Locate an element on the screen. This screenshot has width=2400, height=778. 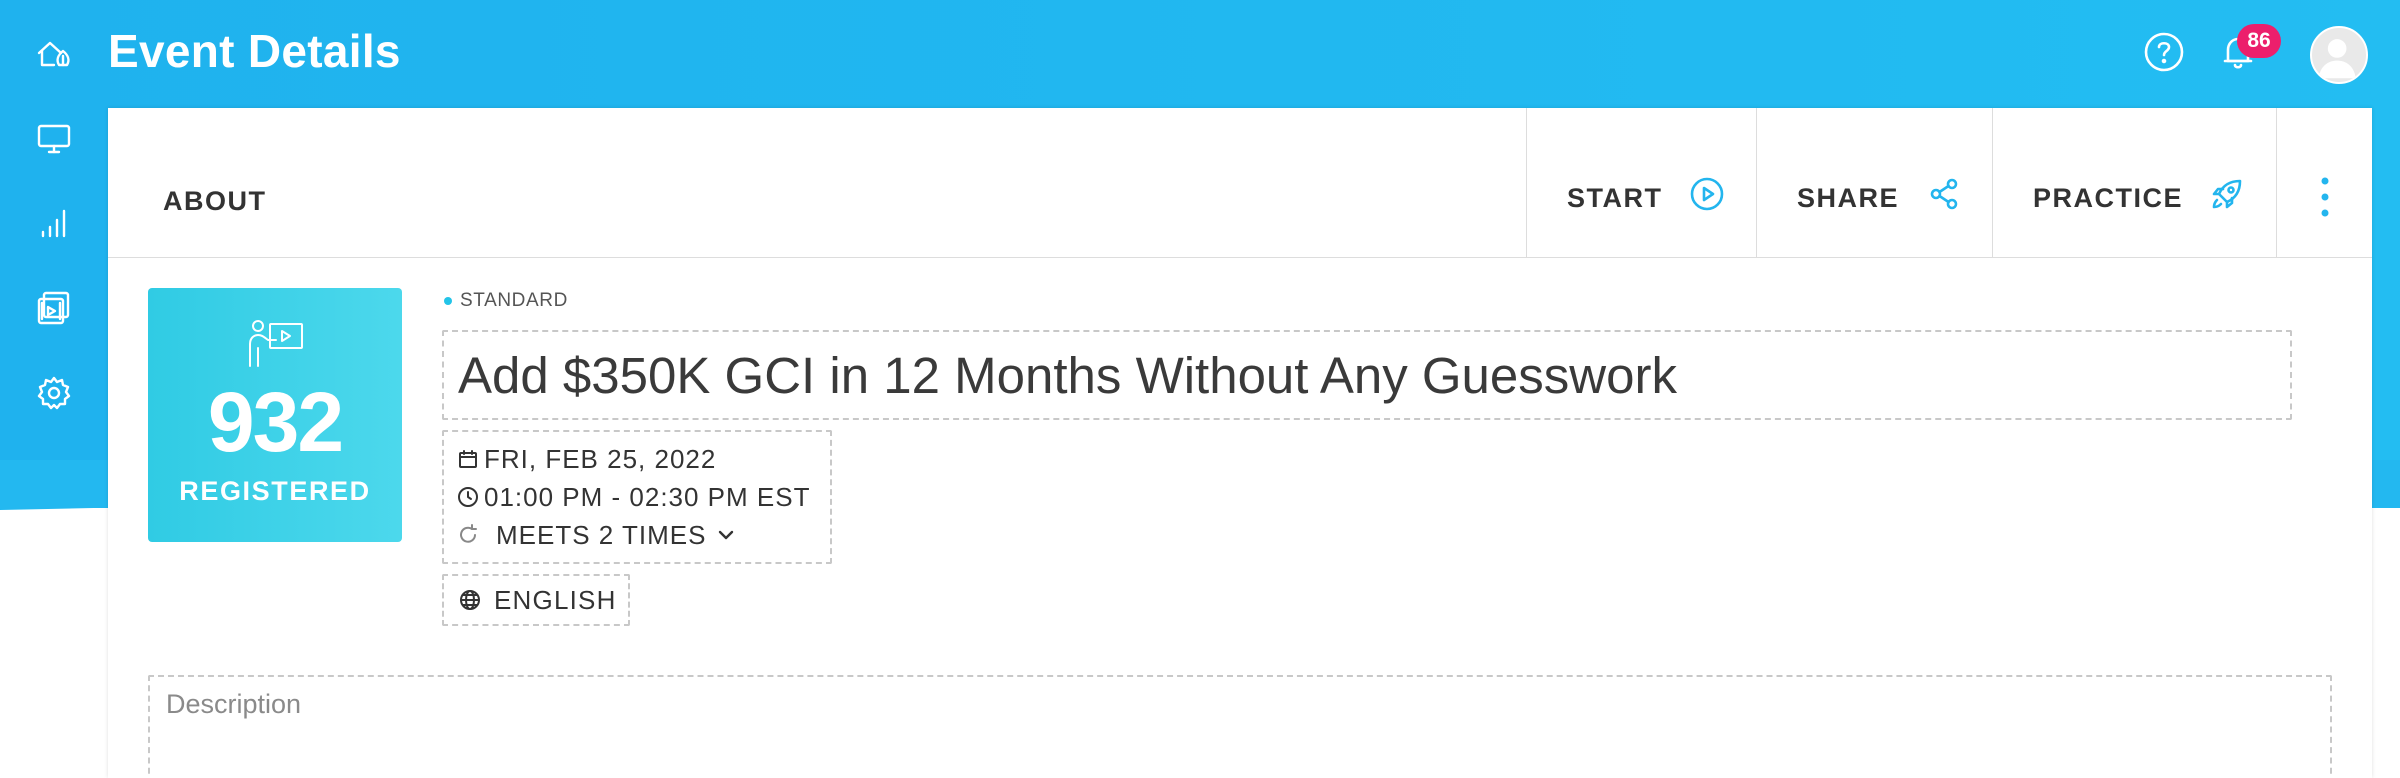
share-icon is located at coordinates (1944, 194).